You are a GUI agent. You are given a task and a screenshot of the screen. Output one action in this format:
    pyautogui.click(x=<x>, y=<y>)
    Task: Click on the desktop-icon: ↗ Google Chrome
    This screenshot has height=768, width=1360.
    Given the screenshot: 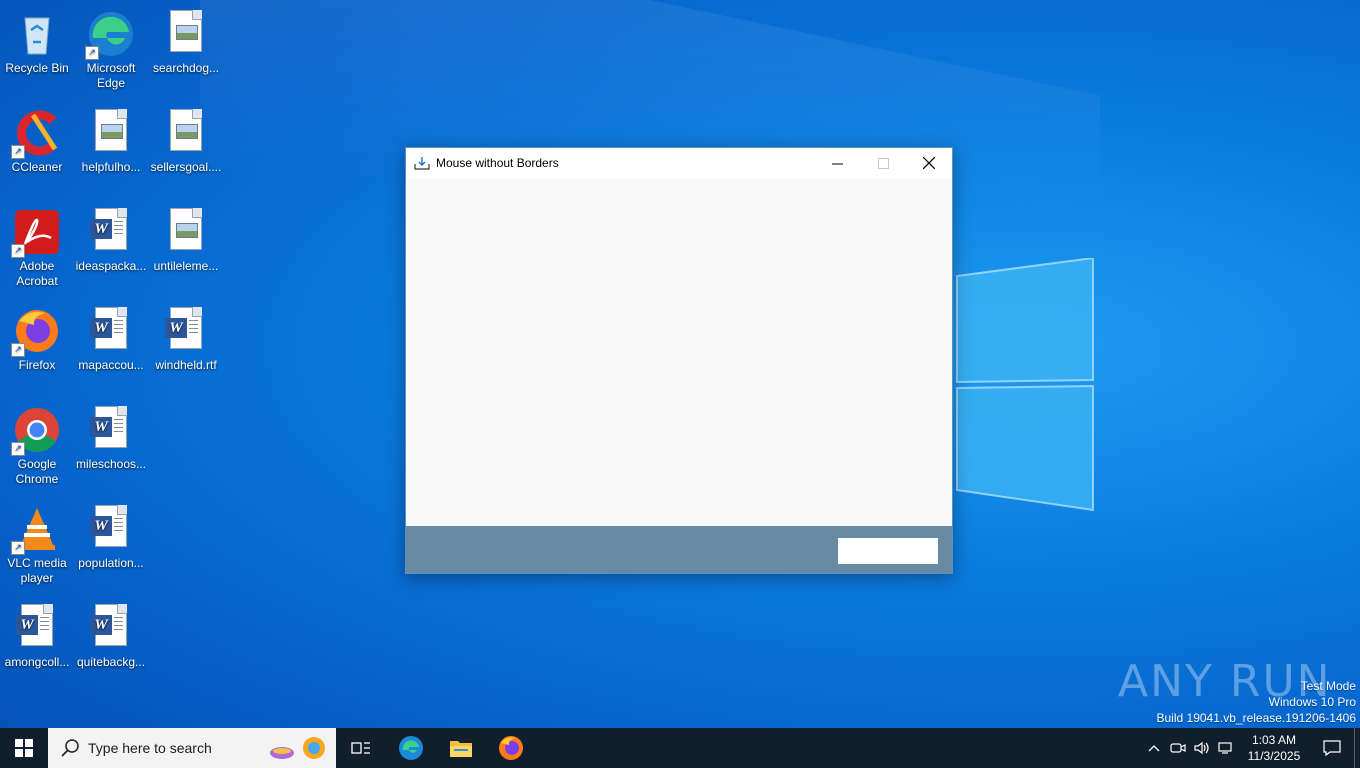 What is the action you would take?
    pyautogui.click(x=37, y=443)
    